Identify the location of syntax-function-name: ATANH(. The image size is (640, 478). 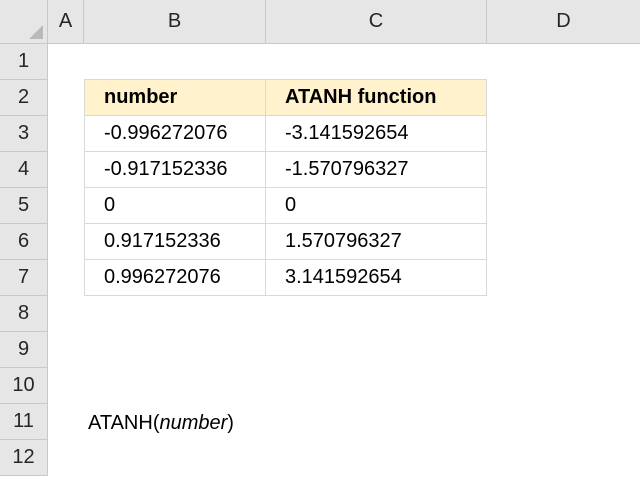
(124, 422).